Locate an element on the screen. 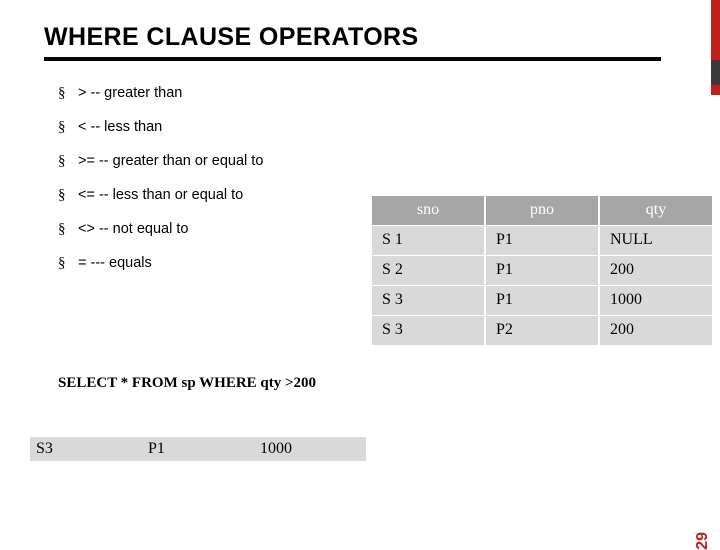 The image size is (720, 550). query-result-row: S3 P1 1000 is located at coordinates (198, 449).